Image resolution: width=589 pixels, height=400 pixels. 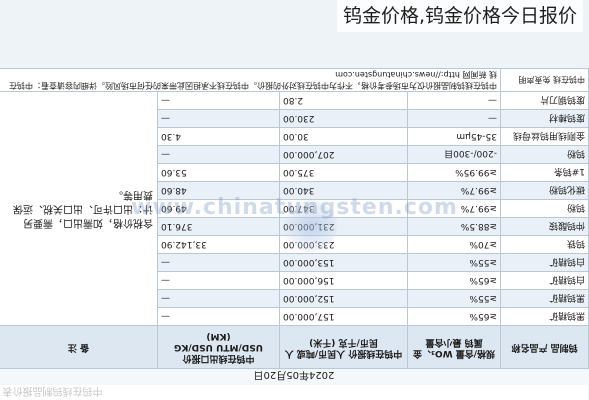 I want to click on cell-spec: ≥88.5%, so click(x=454, y=226).